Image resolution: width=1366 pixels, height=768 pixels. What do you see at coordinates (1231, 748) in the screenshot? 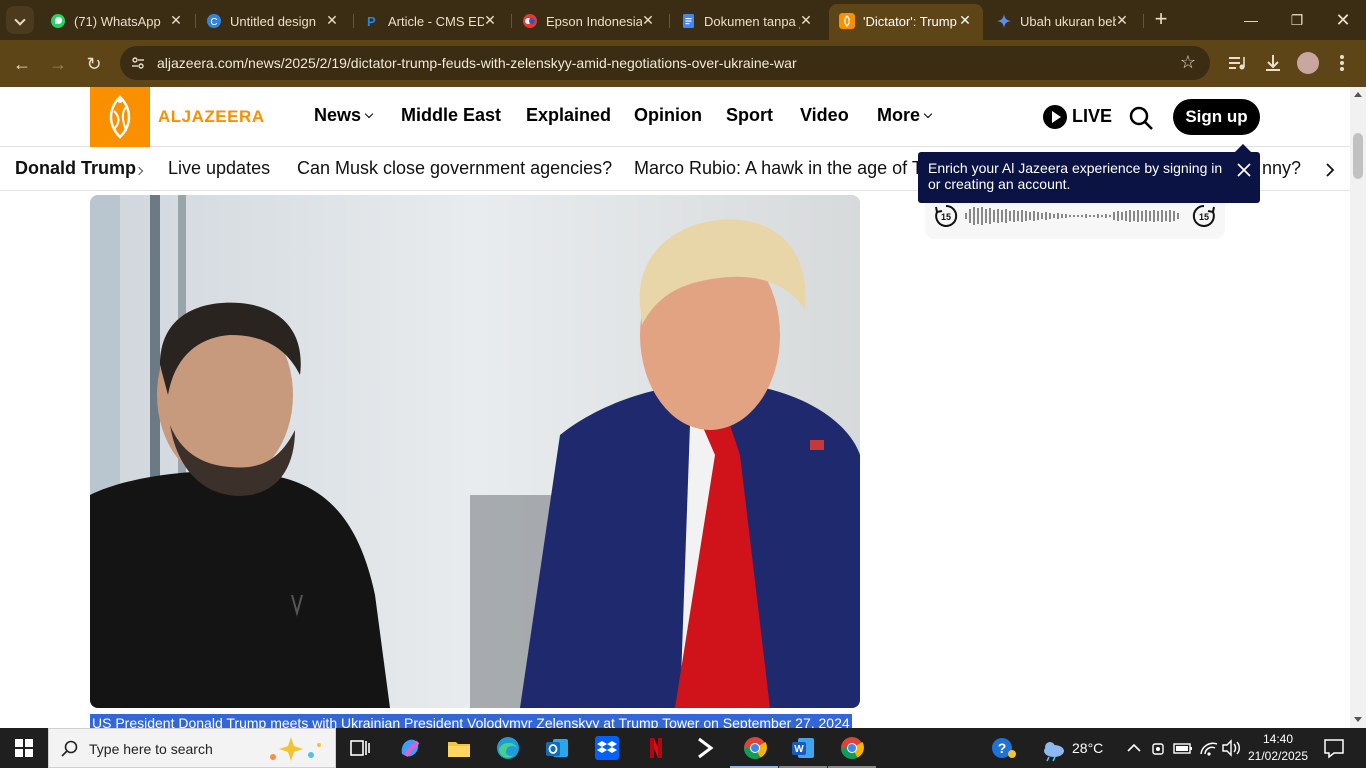
I see `volume-icon` at bounding box center [1231, 748].